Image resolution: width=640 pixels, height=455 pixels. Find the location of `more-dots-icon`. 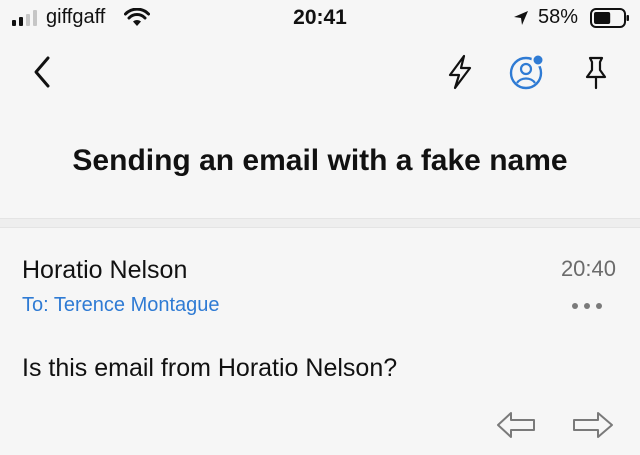

more-dots-icon is located at coordinates (592, 305).